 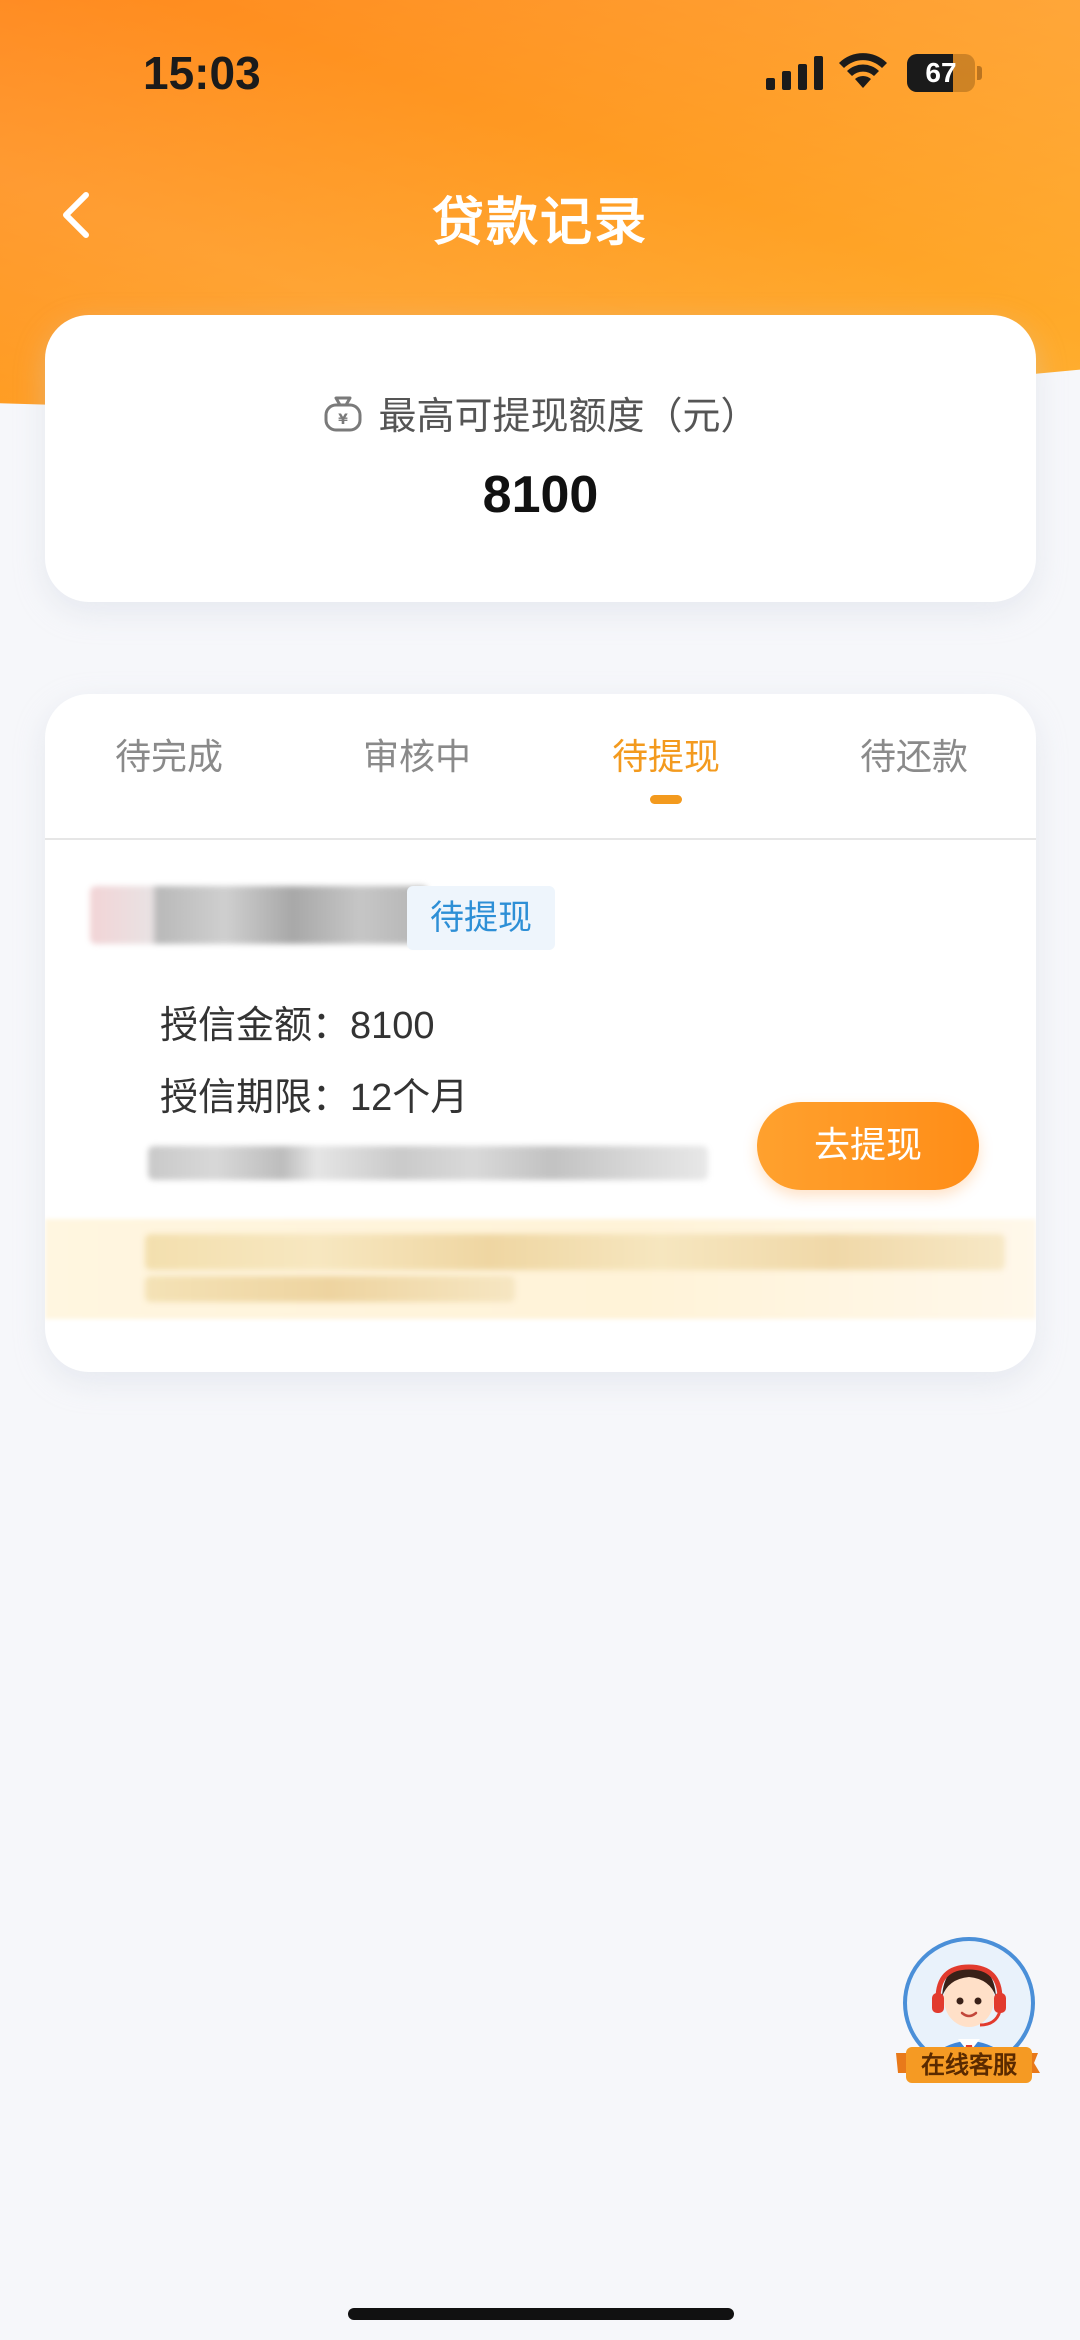 I want to click on tab-pending-completion: 待完成, so click(x=169, y=754).